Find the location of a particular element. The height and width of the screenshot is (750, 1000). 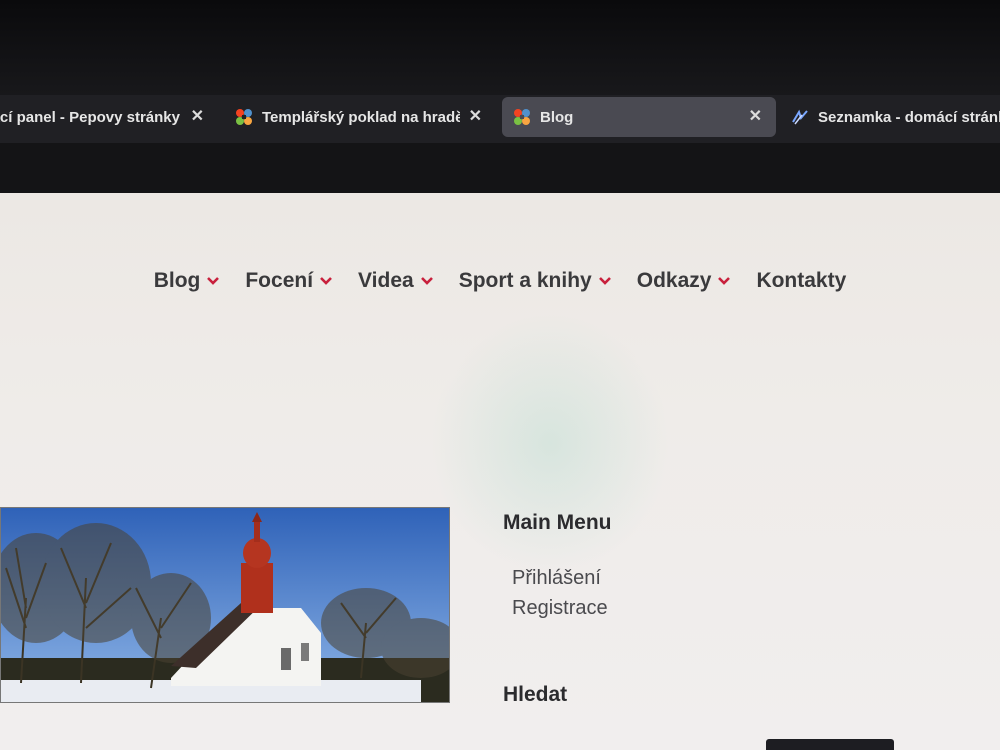

nav-item-odkazy: Odkazy is located at coordinates (684, 281).